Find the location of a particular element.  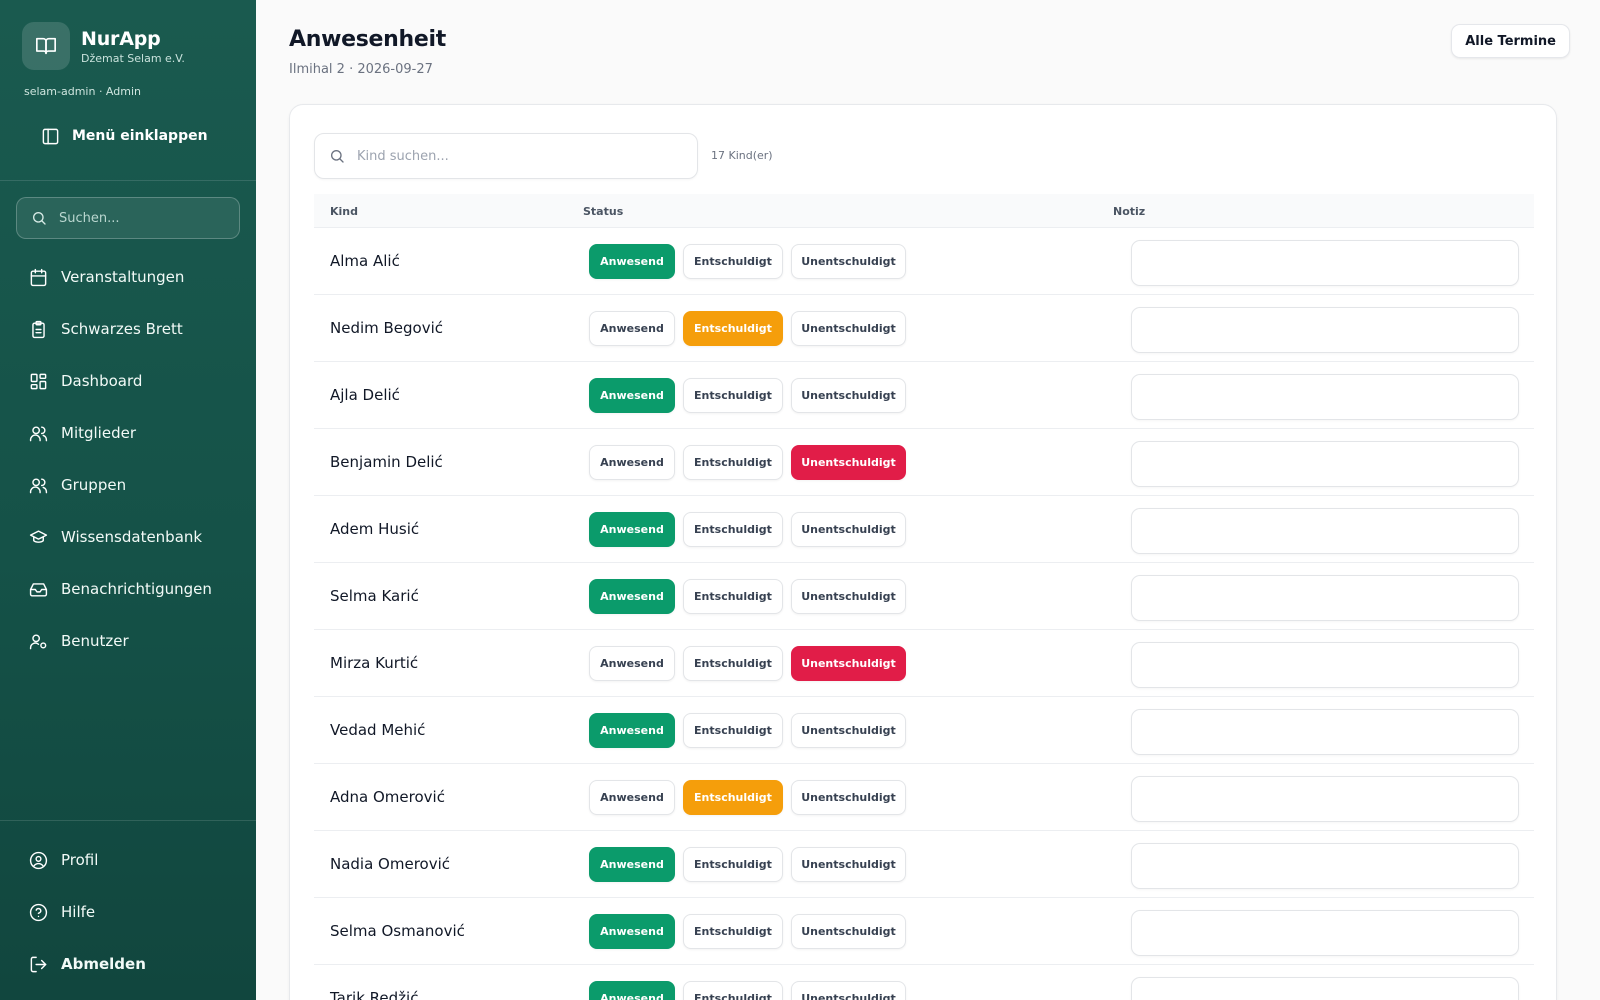

sidebar-search is located at coordinates (128, 218).